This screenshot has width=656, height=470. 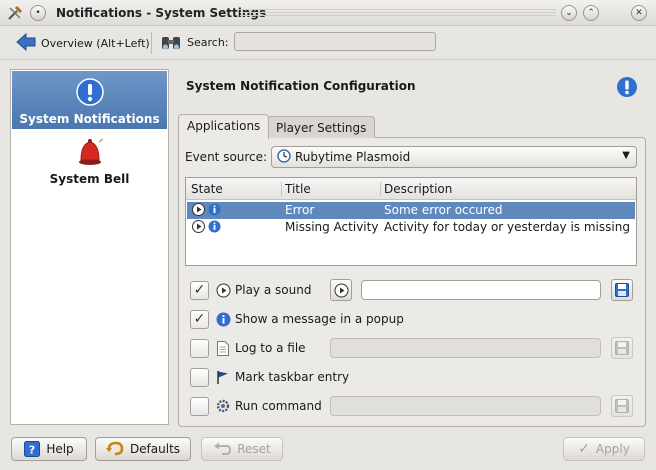 I want to click on browse-sound-button, so click(x=622, y=290).